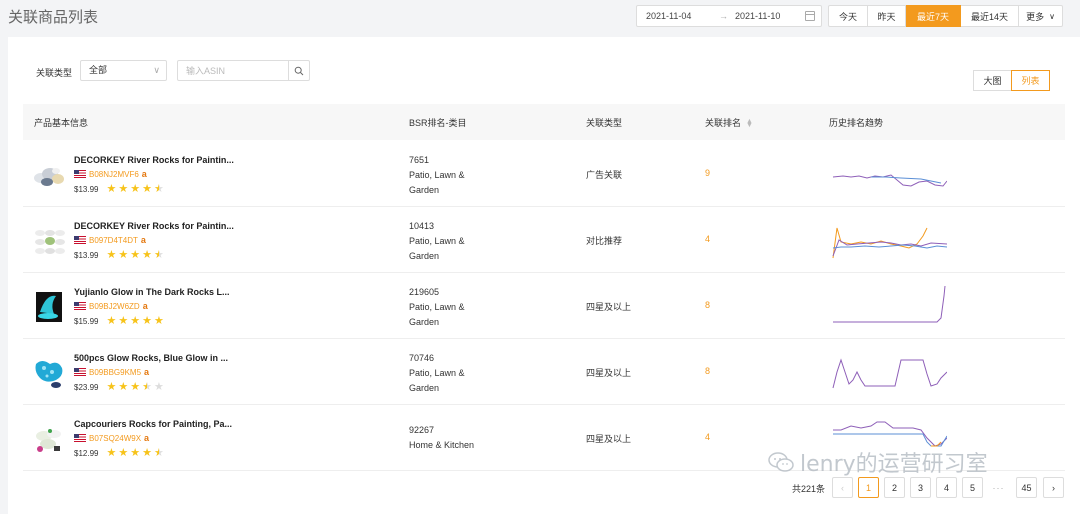 Image resolution: width=1080 pixels, height=514 pixels. I want to click on bsr-info: 10413 Patio, Lawn & Garden, so click(437, 241).